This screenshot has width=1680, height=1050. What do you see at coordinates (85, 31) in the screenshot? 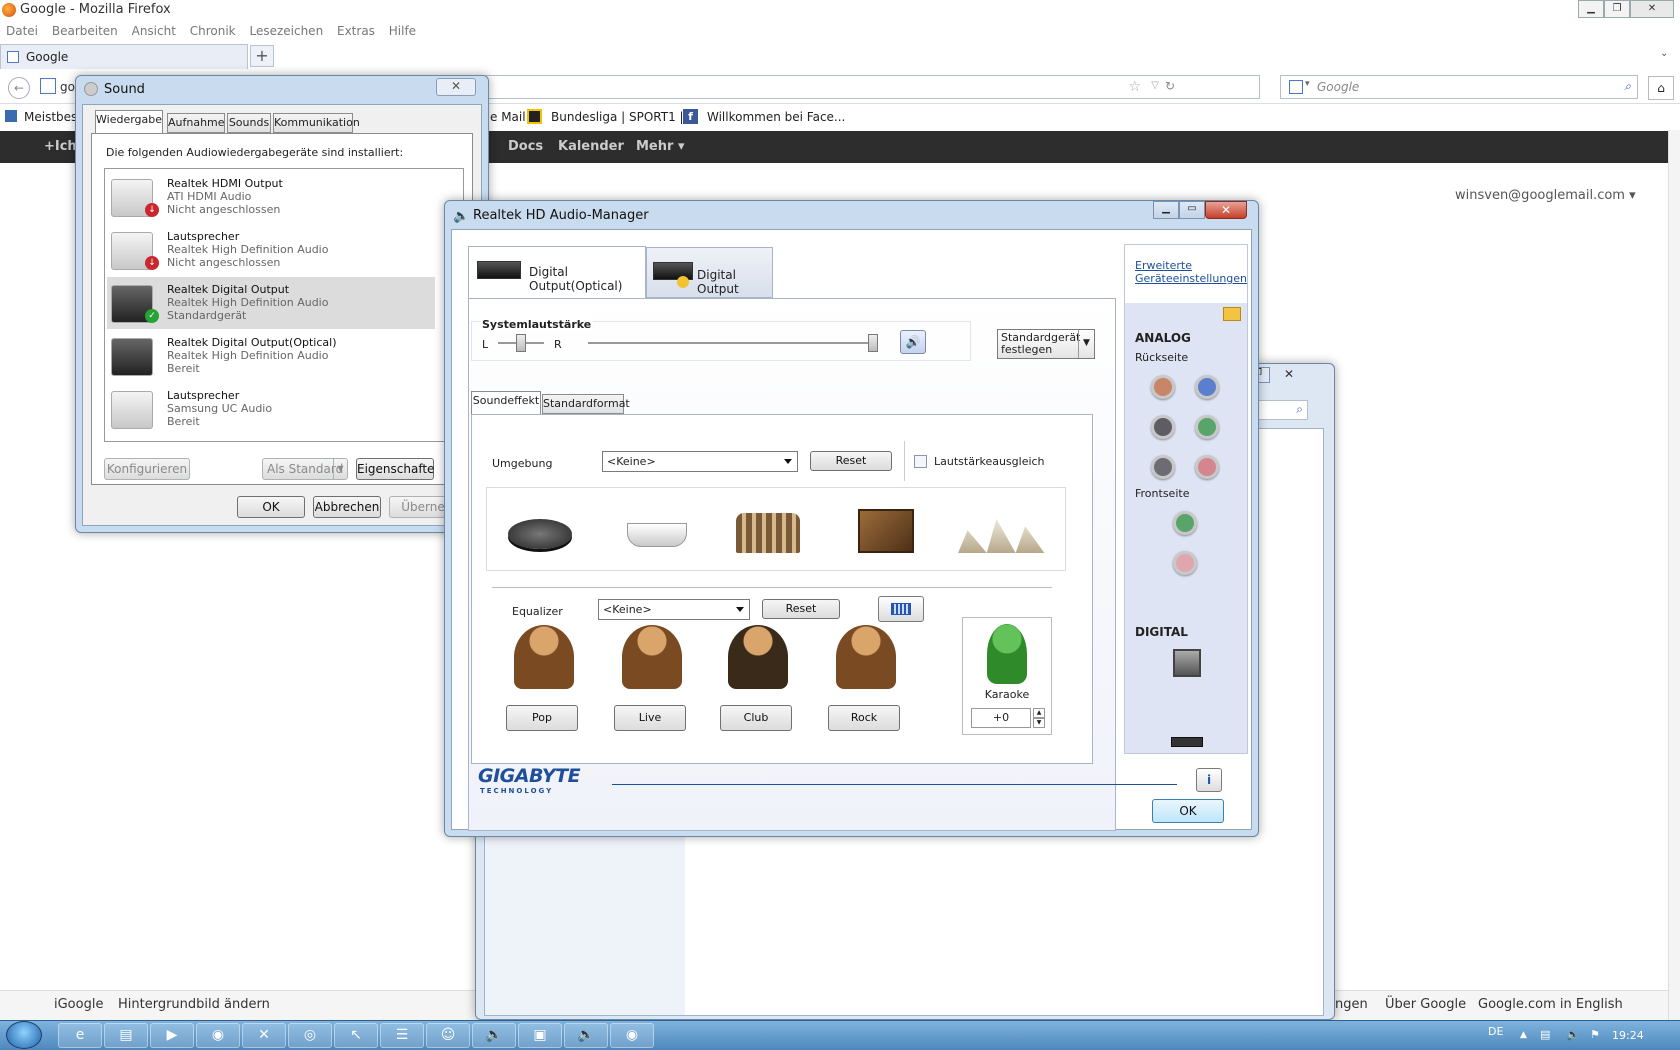
I see `menu-bearbeiten: Bearbeiten` at bounding box center [85, 31].